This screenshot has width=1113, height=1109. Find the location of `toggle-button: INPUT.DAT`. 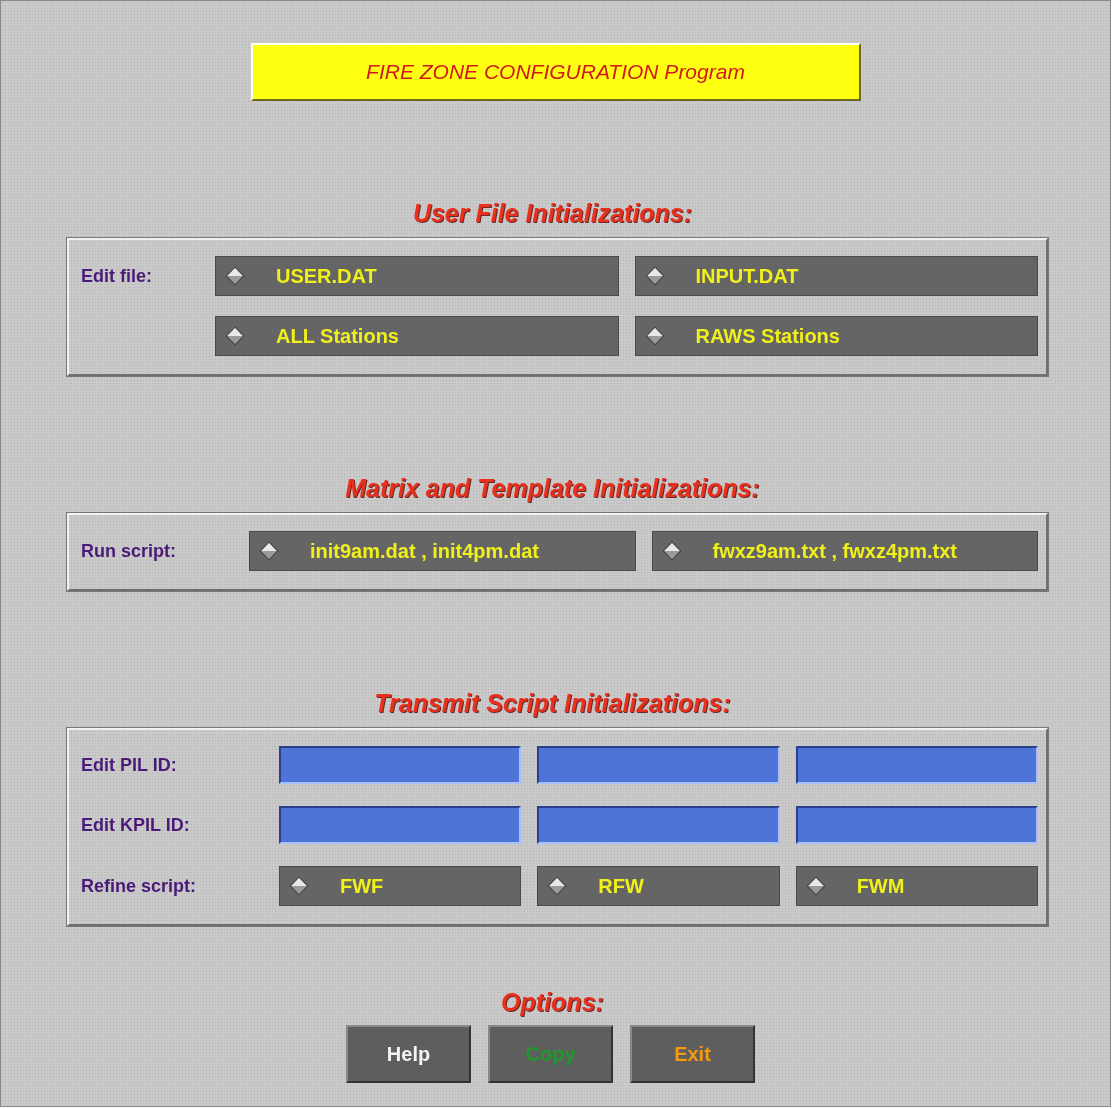

toggle-button: INPUT.DAT is located at coordinates (836, 276).